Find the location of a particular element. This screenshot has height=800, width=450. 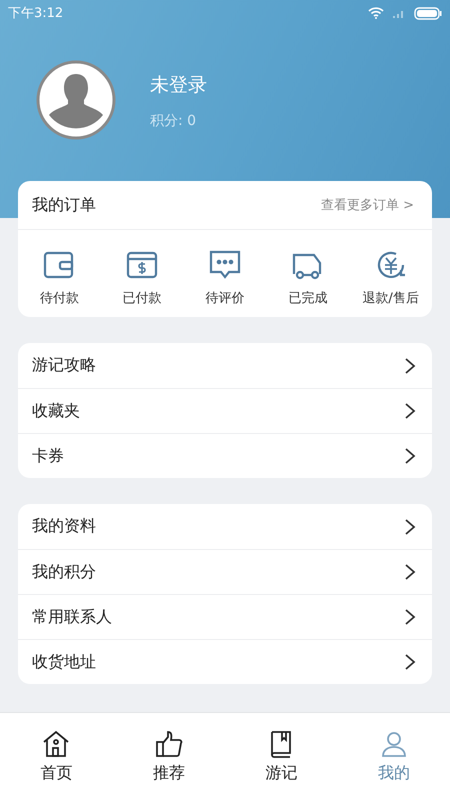

tab: 推荐 is located at coordinates (169, 756).